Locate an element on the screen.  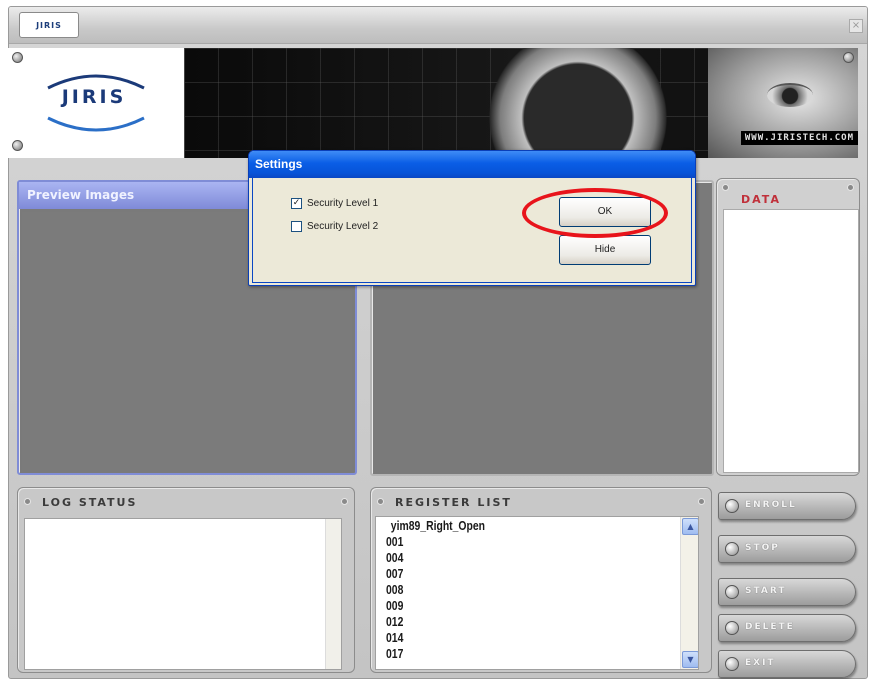
brand-name: JIRIS is located at coordinates (94, 97).